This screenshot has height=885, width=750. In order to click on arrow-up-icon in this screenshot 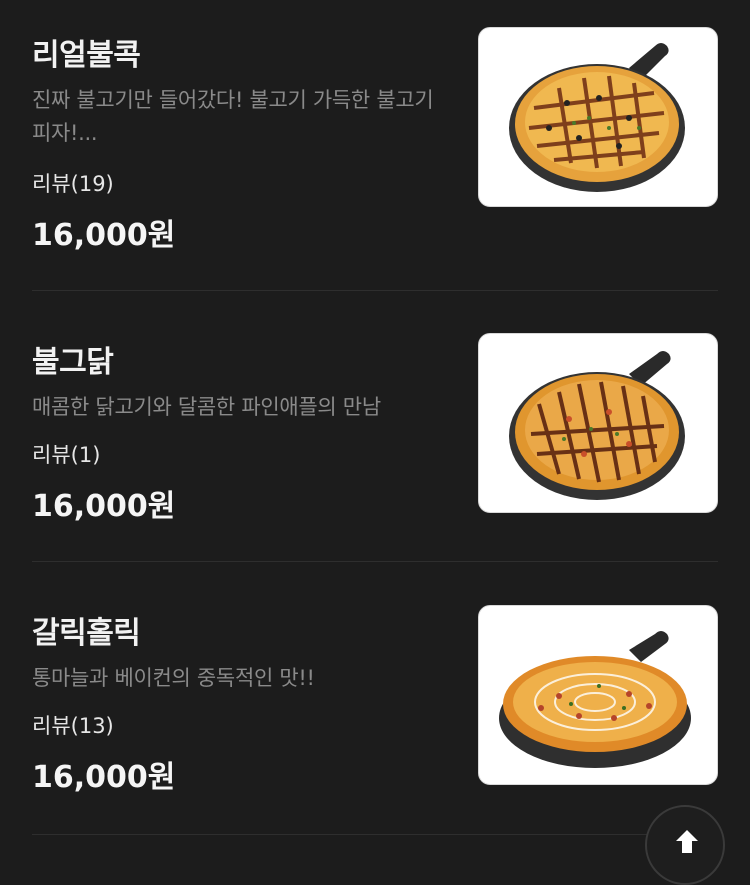, I will do `click(687, 841)`.